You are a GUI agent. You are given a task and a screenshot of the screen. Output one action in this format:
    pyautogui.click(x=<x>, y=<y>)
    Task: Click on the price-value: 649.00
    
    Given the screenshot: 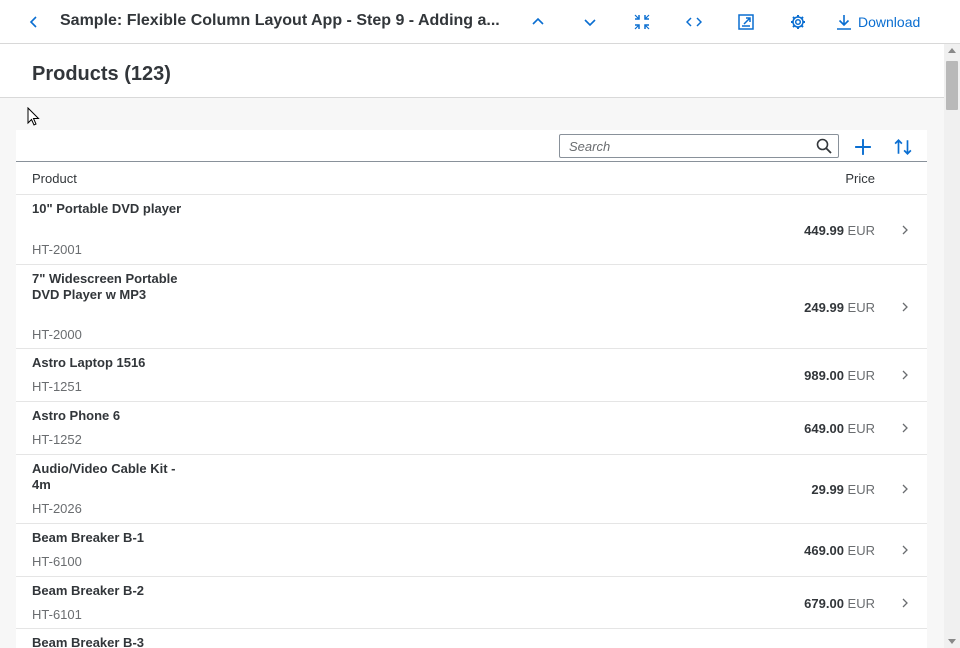 What is the action you would take?
    pyautogui.click(x=824, y=428)
    